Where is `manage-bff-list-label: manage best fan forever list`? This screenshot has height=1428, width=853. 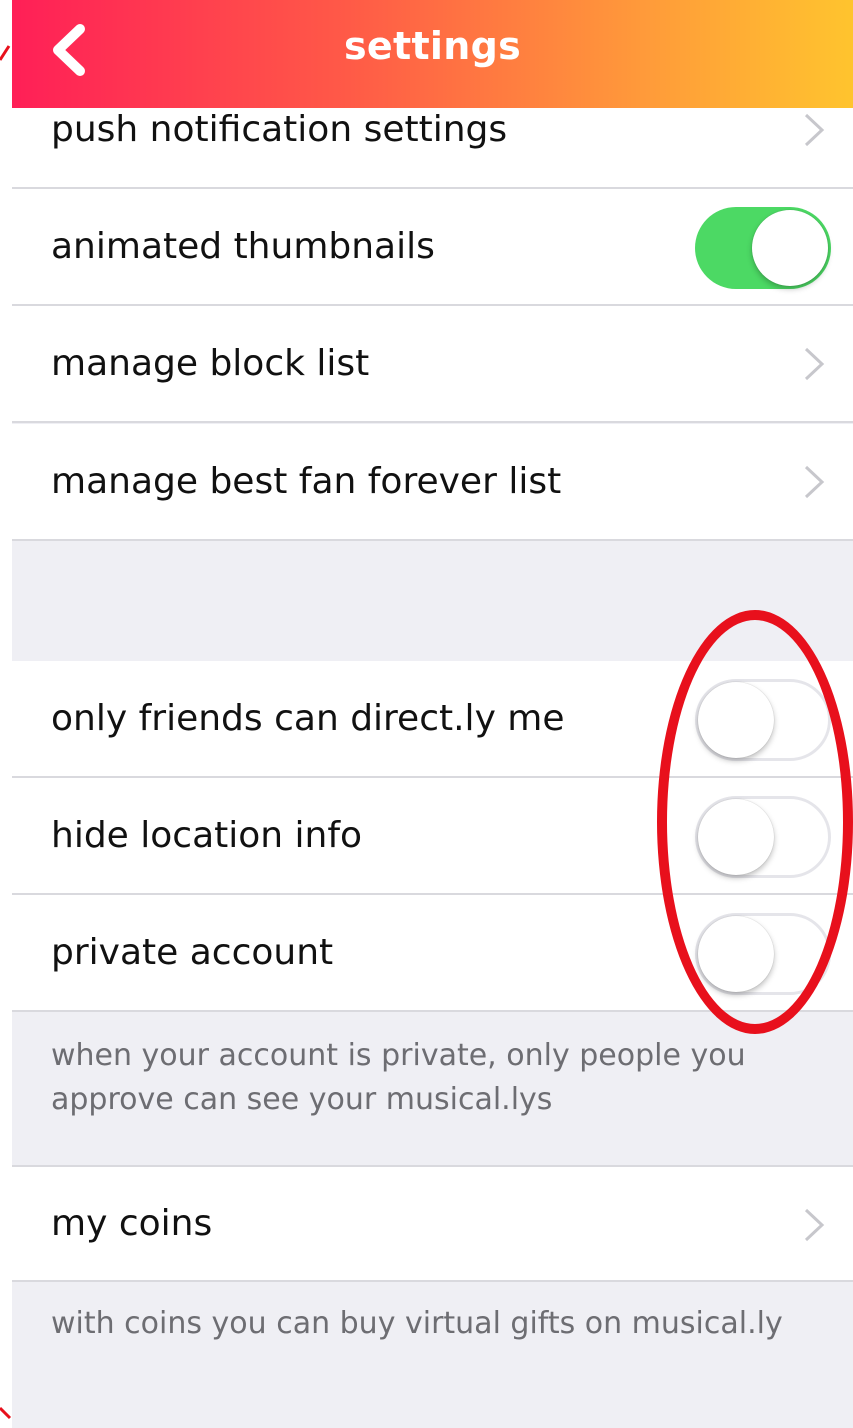 manage-bff-list-label: manage best fan forever list is located at coordinates (306, 481).